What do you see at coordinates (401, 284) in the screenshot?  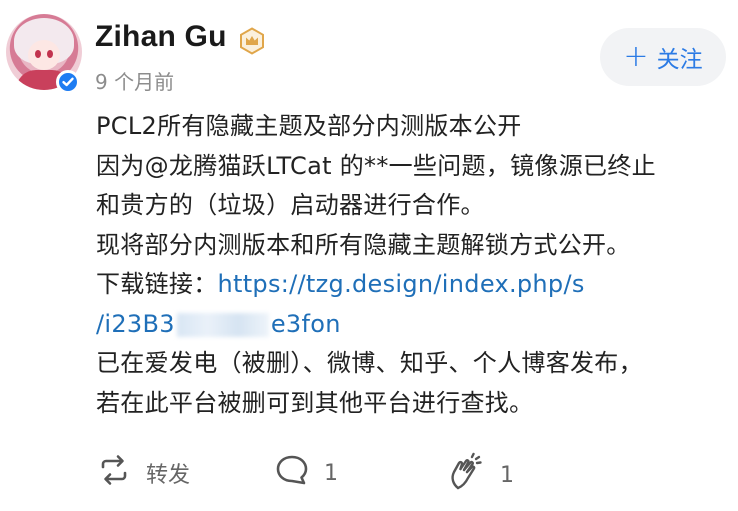 I see `download-link: https://tzg.design/index.php/s` at bounding box center [401, 284].